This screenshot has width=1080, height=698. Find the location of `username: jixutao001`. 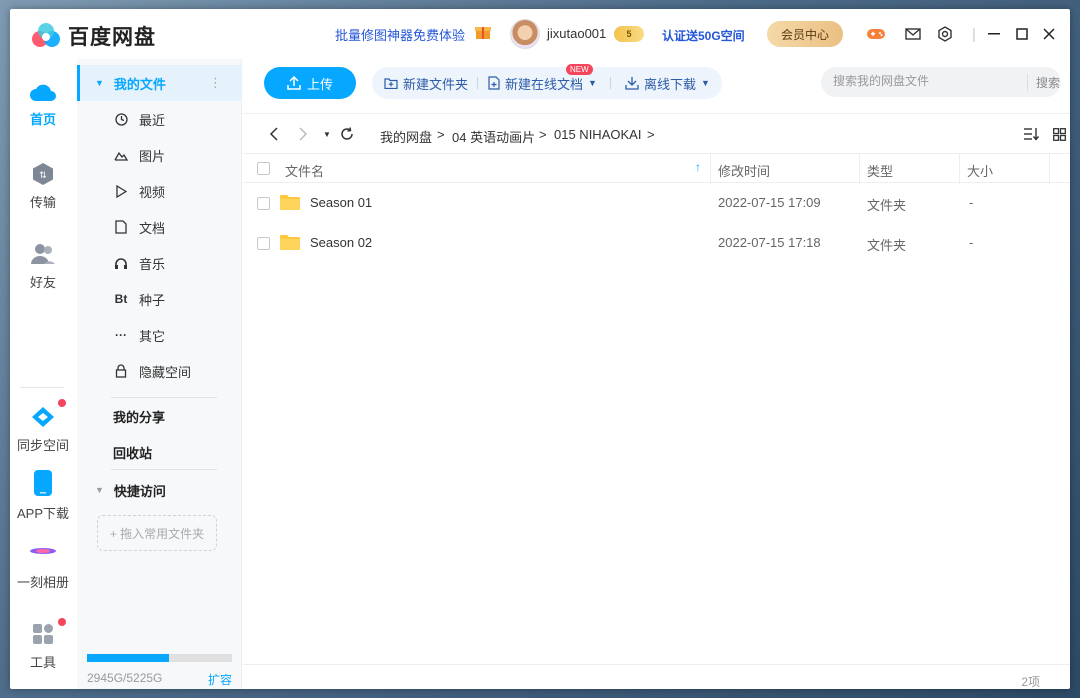

username: jixutao001 is located at coordinates (576, 33).